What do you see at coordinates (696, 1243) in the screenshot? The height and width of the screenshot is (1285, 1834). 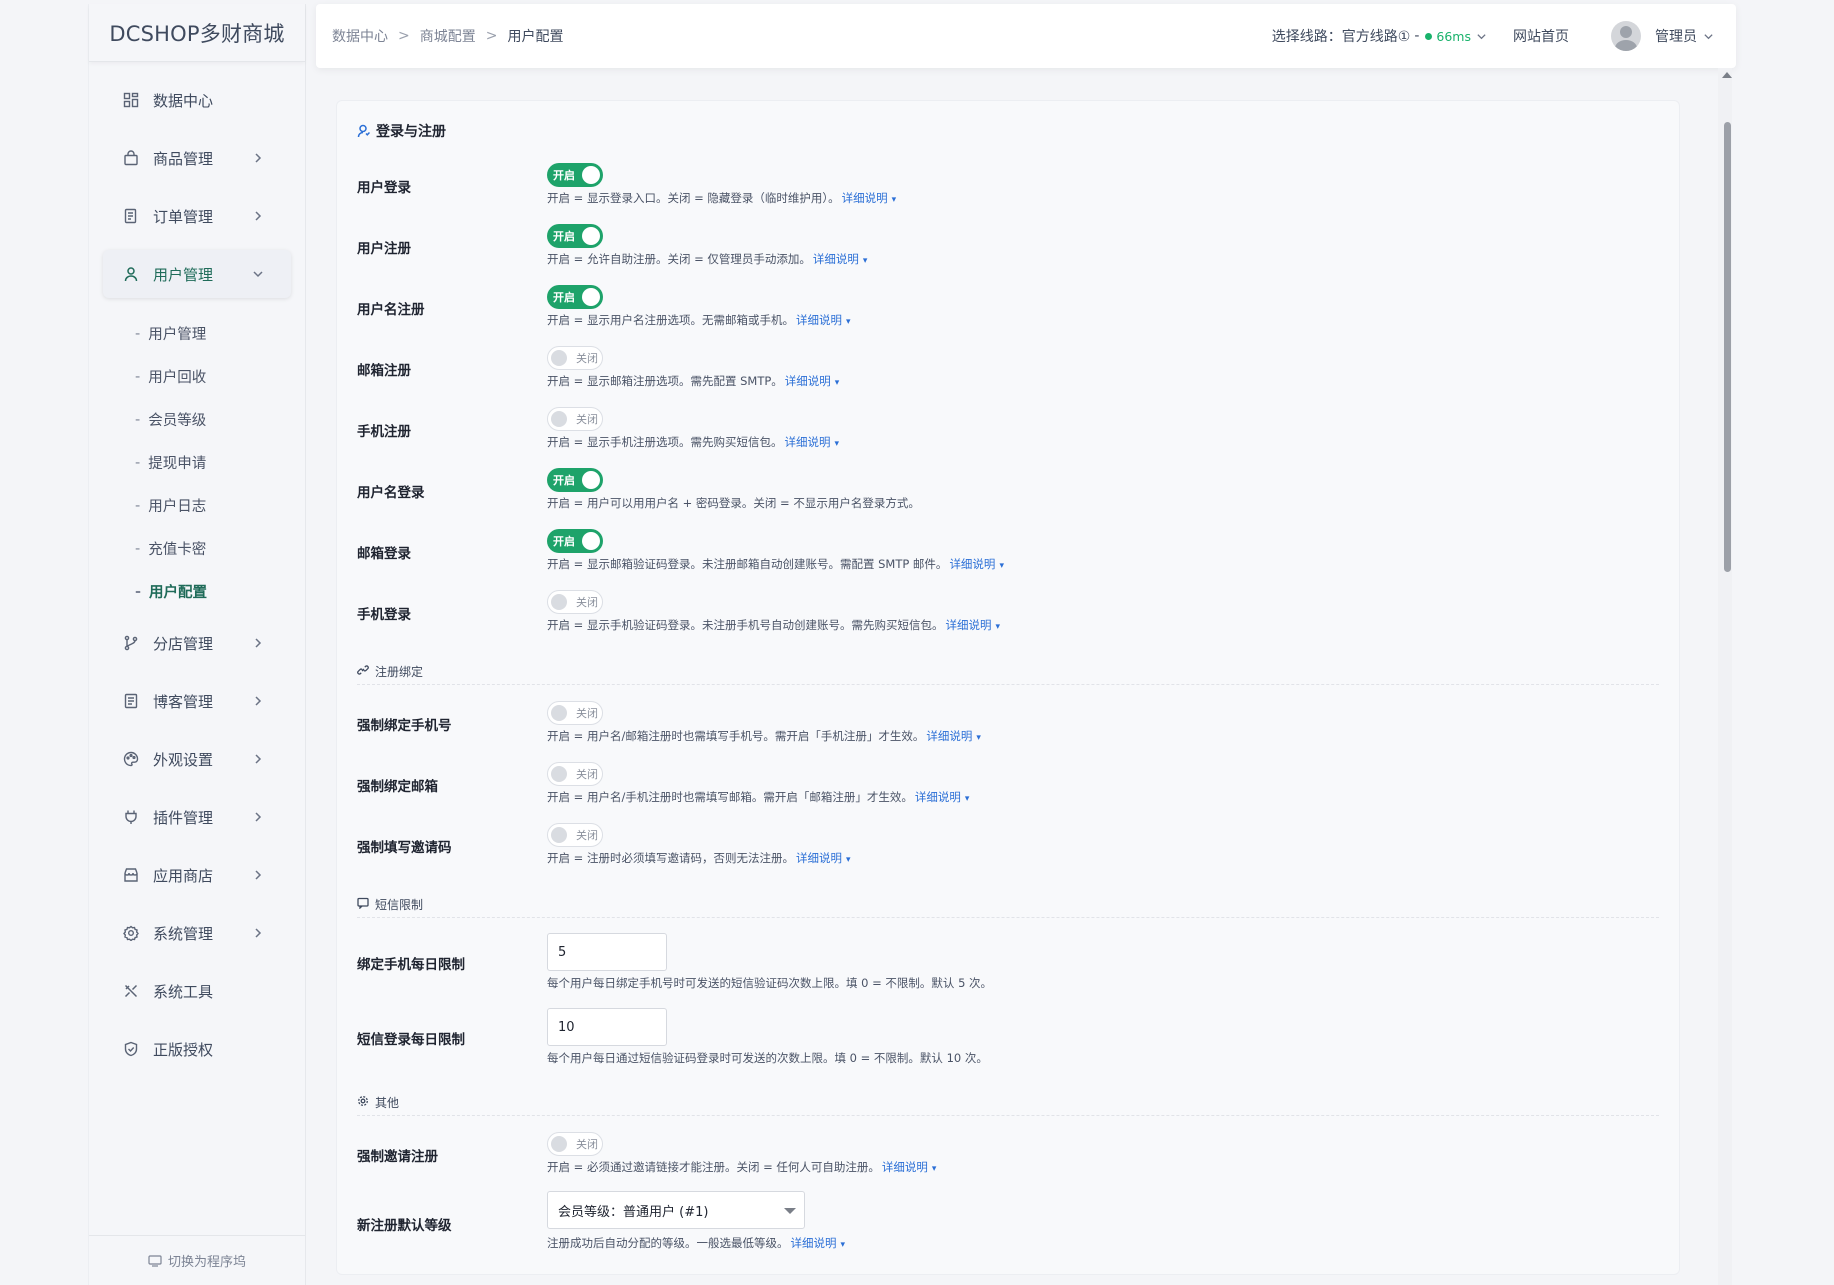 I see `setting-help: 注册成功后自动分配的等级。一般选最低等级。 详细说明 ▾` at bounding box center [696, 1243].